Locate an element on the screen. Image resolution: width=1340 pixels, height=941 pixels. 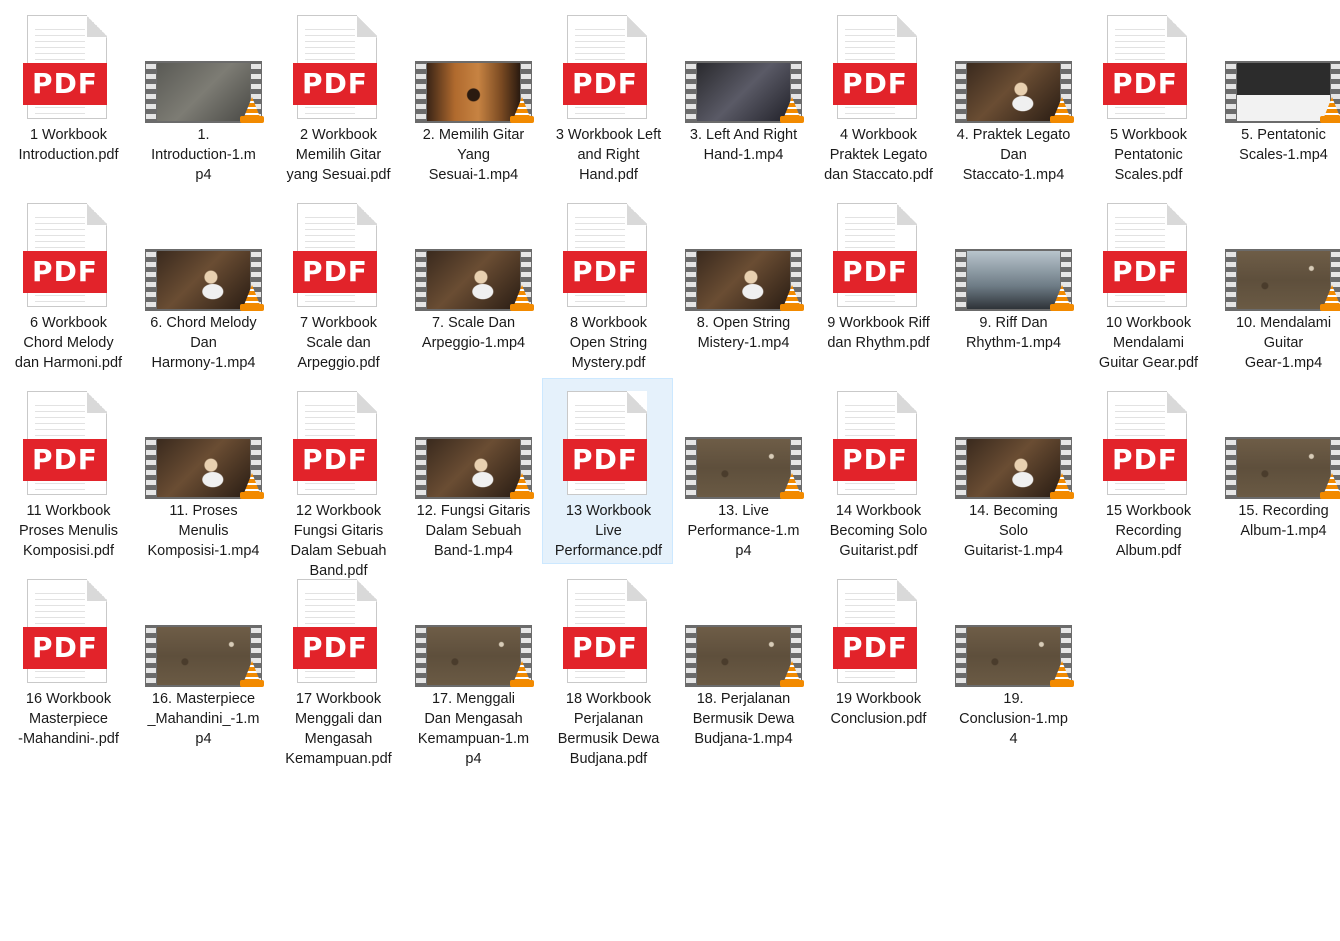
file-item: PDF 1 Workbook Introduction.pdf is located at coordinates (67, 95).